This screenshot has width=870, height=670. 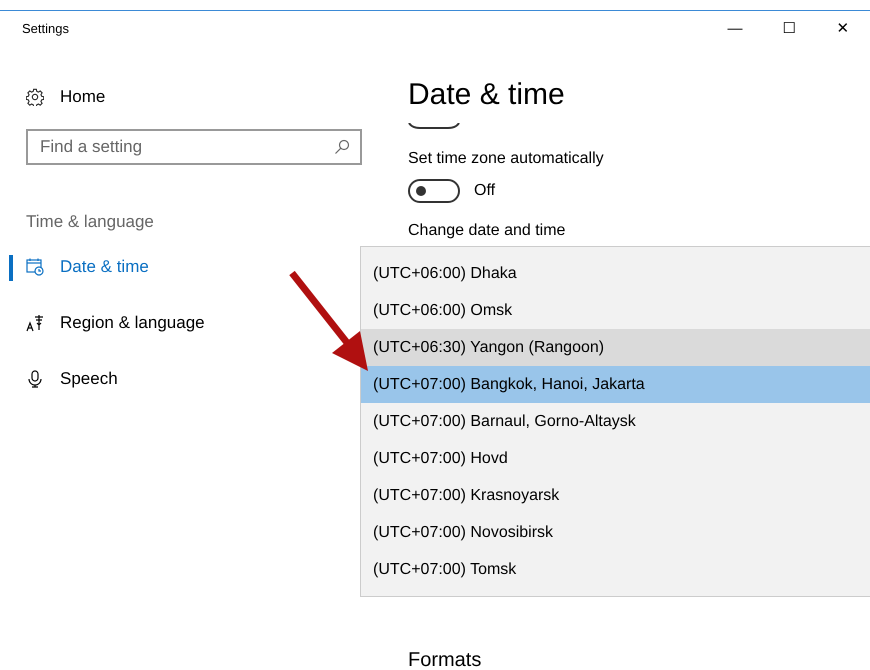 I want to click on dropdown-option: (UTC+07:00) Bangkok, Hanoi, Jakarta, so click(x=615, y=384).